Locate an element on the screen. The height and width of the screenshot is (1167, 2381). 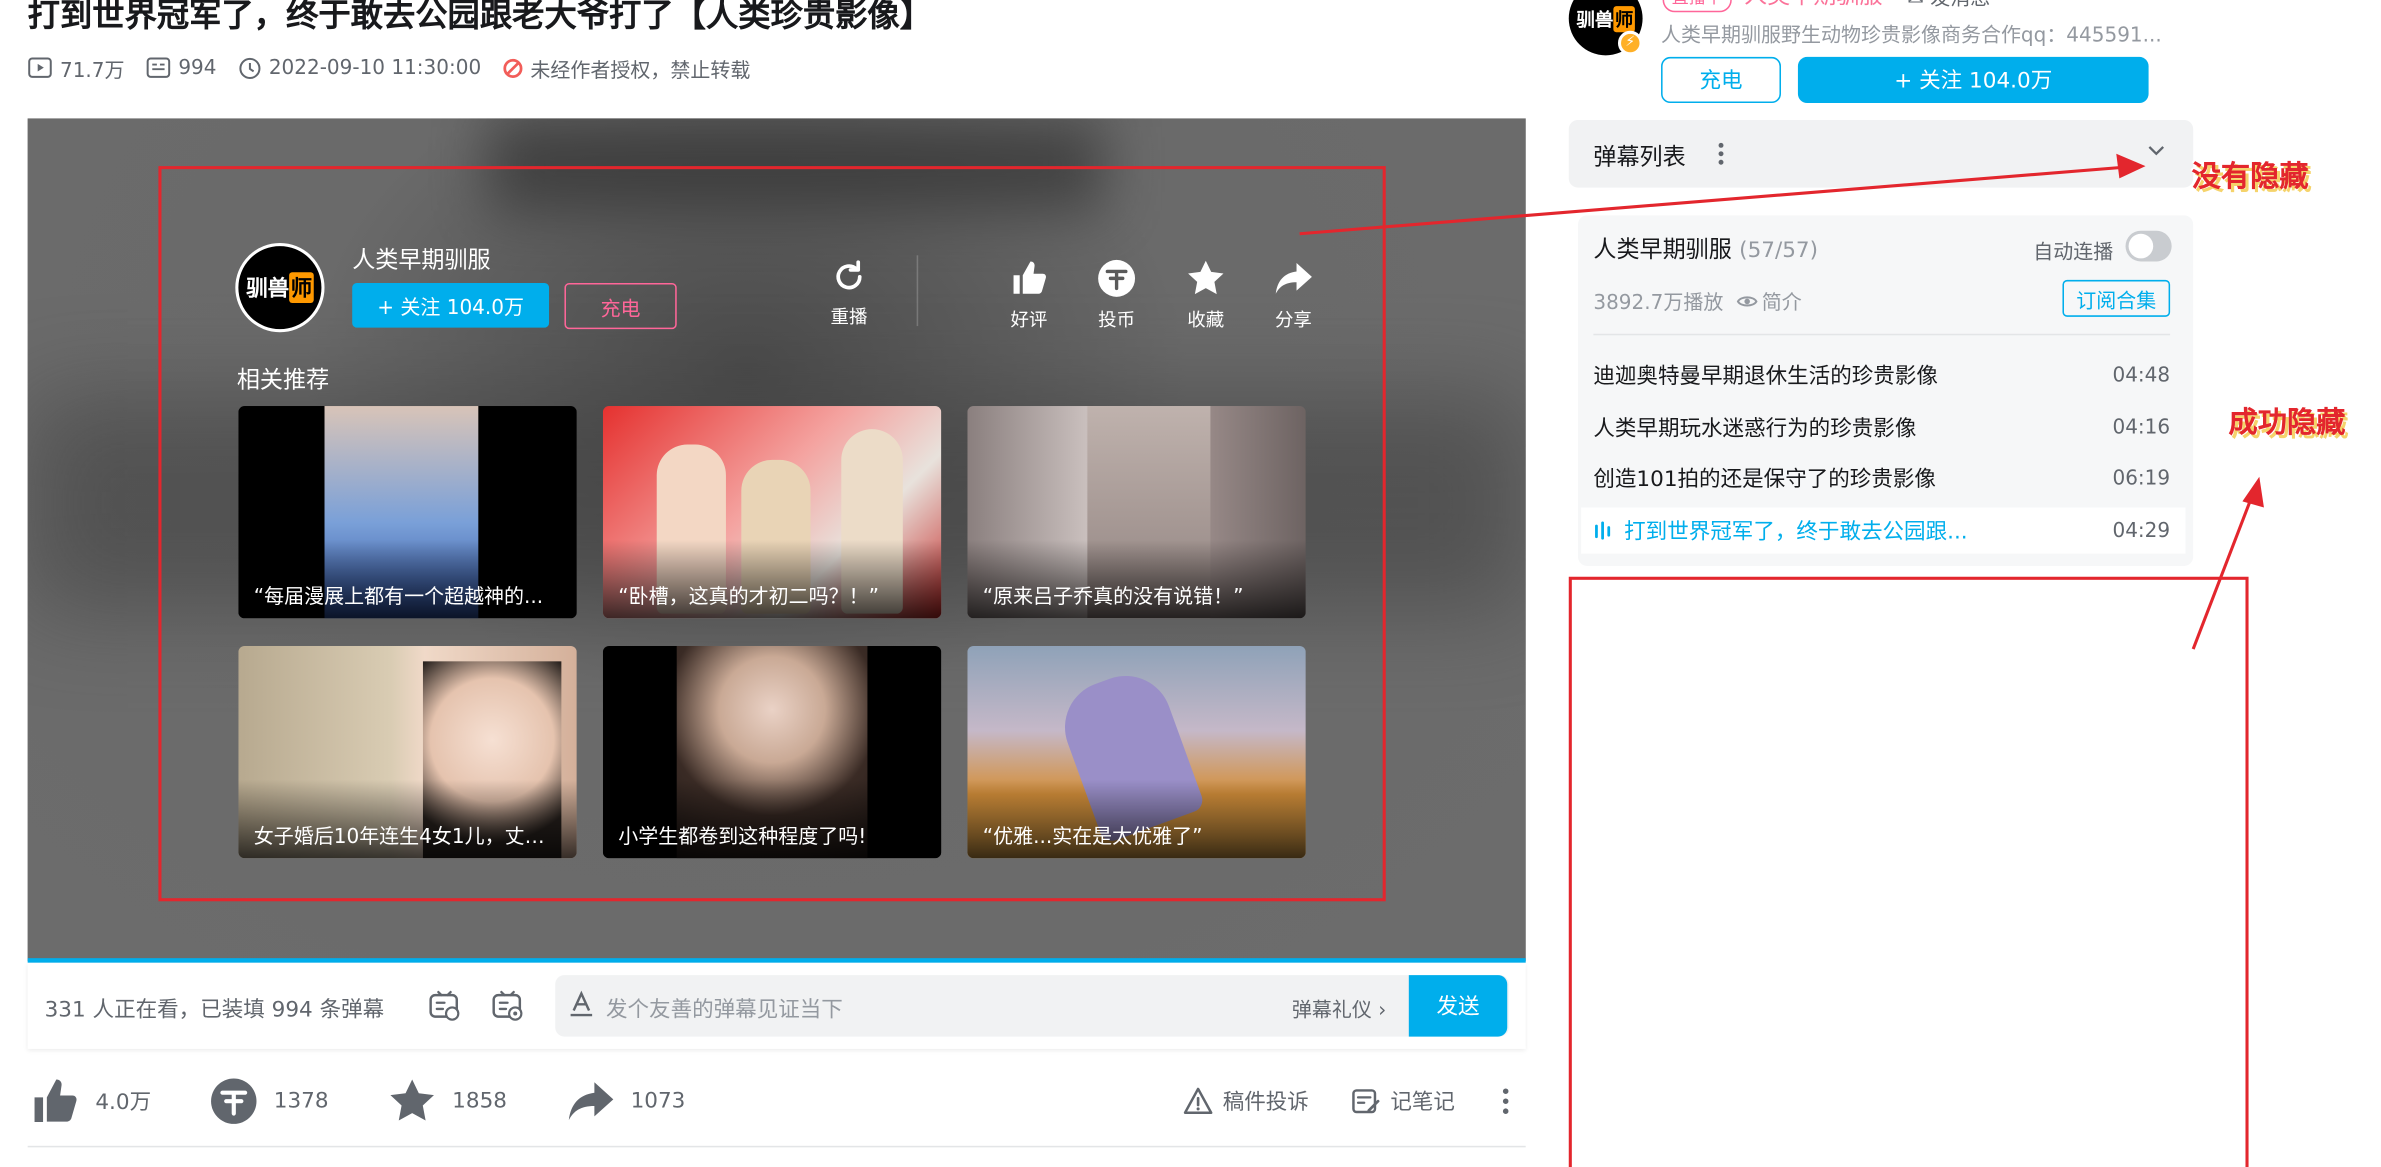
annotation-hidden-ok: 成功隐藏 is located at coordinates (2287, 423).